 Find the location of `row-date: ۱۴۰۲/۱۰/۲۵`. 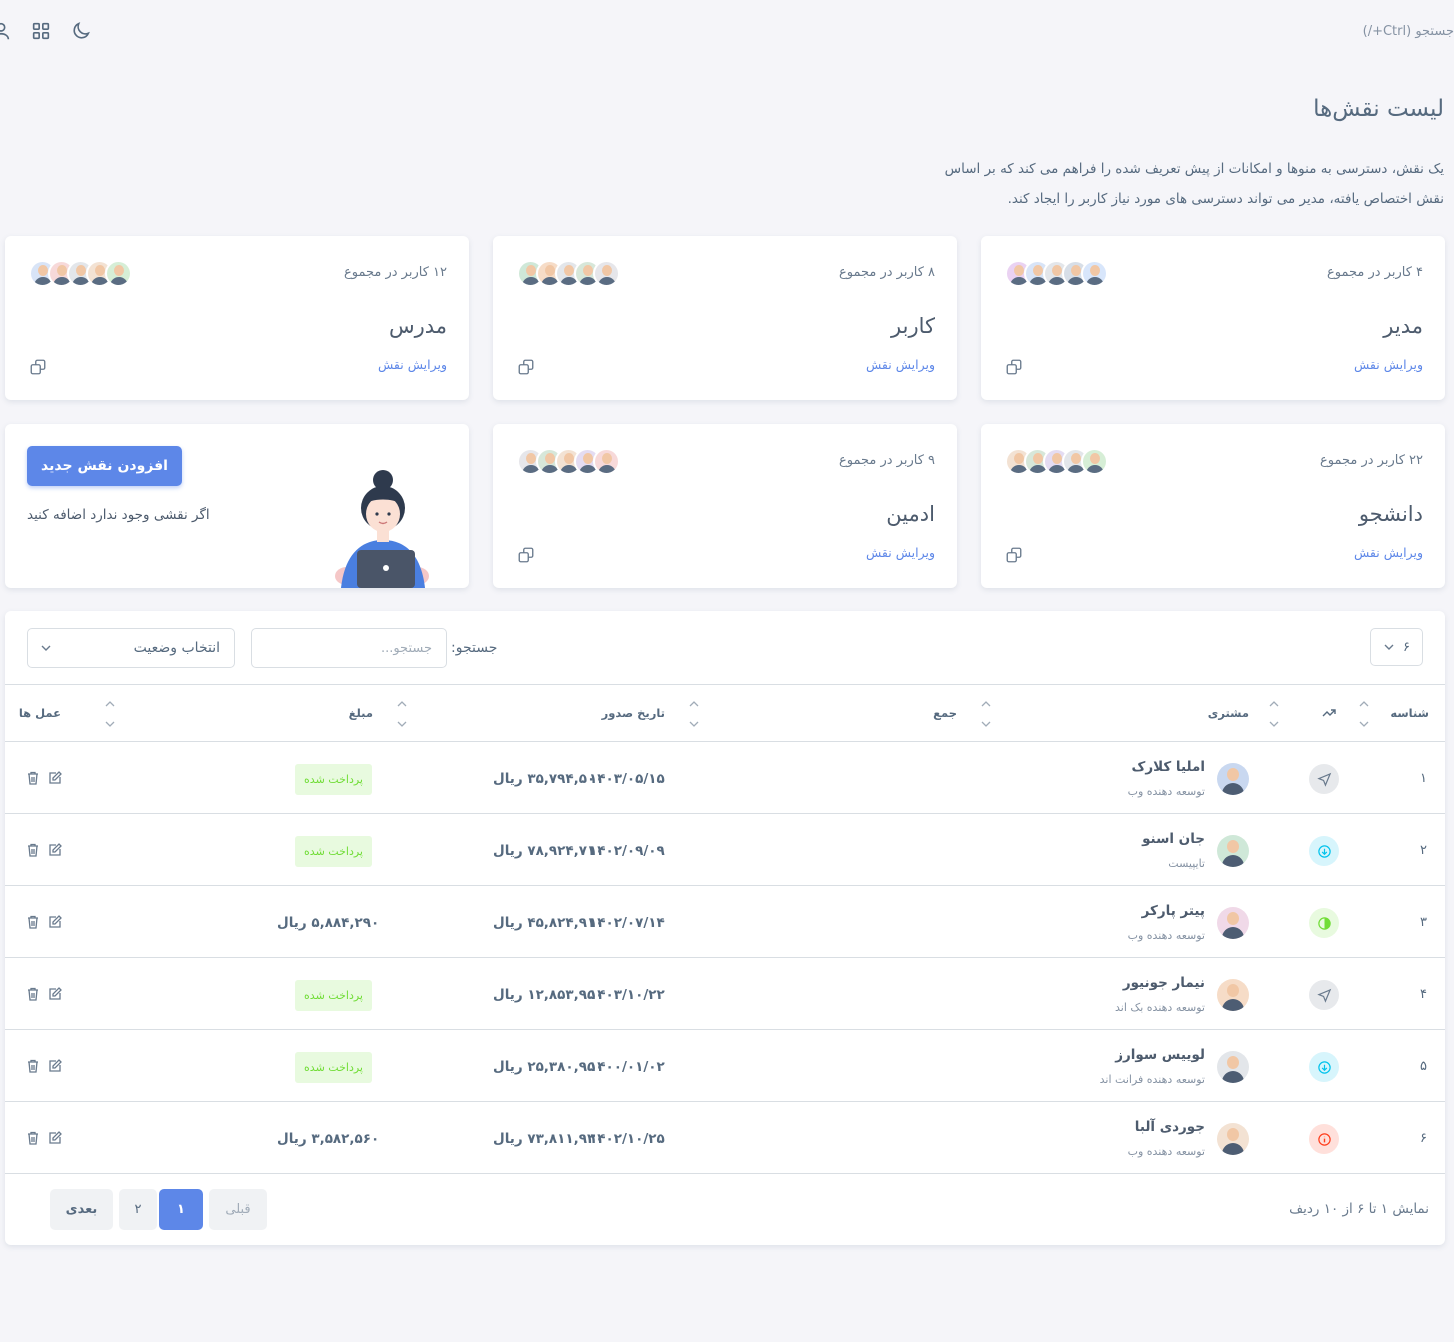

row-date: ۱۴۰۲/۱۰/۲۵ is located at coordinates (627, 1139).